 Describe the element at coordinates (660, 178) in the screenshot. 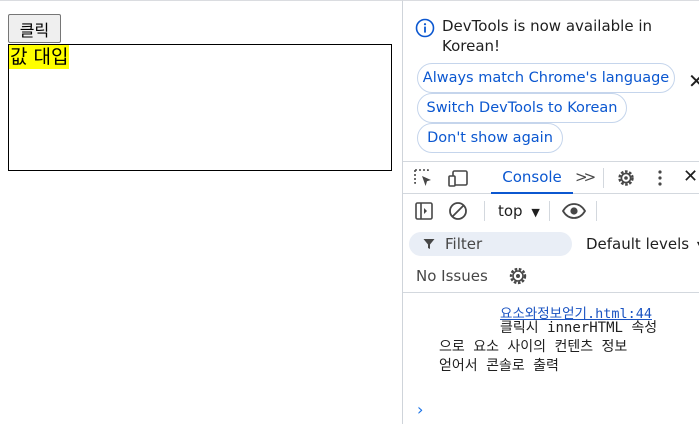

I see `kebab-menu-icon` at that location.